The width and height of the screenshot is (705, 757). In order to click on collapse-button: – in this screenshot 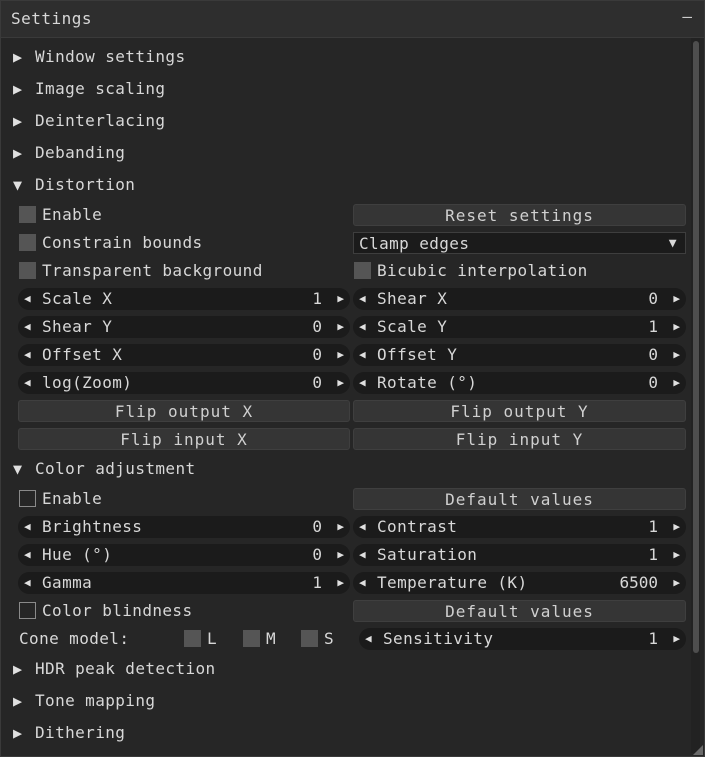, I will do `click(687, 16)`.